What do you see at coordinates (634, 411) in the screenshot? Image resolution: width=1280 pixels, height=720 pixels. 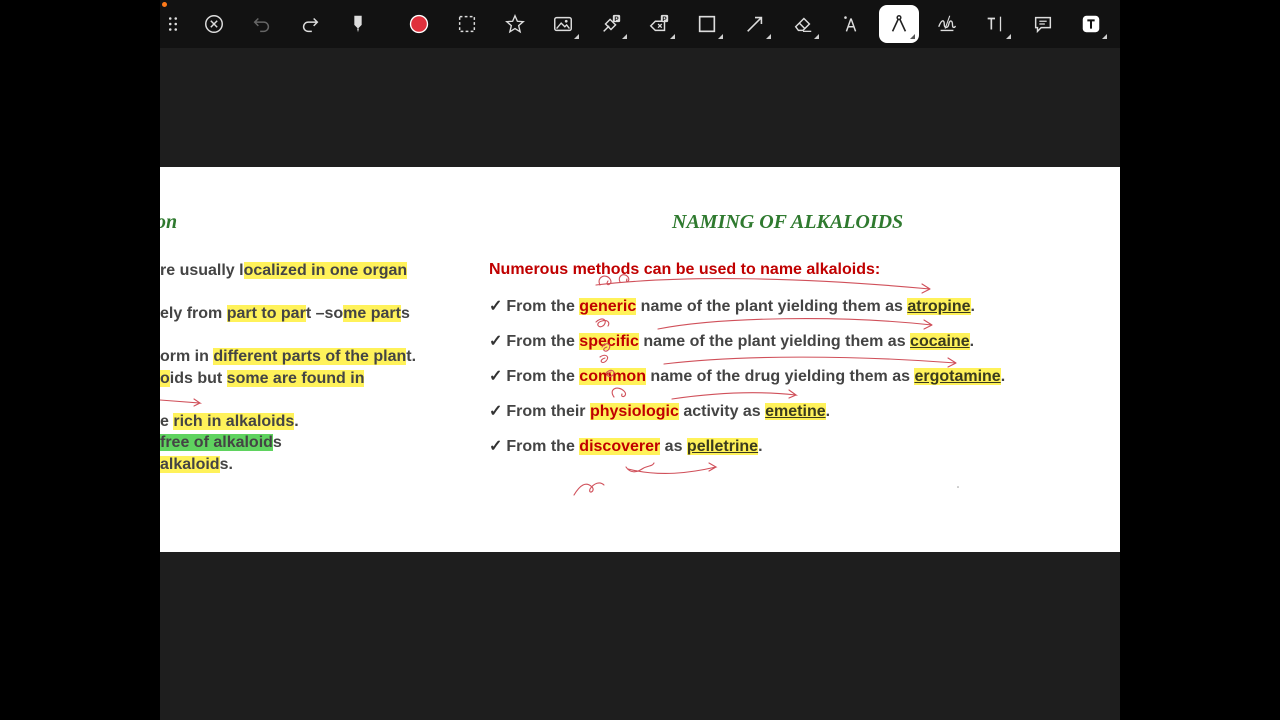 I see `key-term: physiologic` at bounding box center [634, 411].